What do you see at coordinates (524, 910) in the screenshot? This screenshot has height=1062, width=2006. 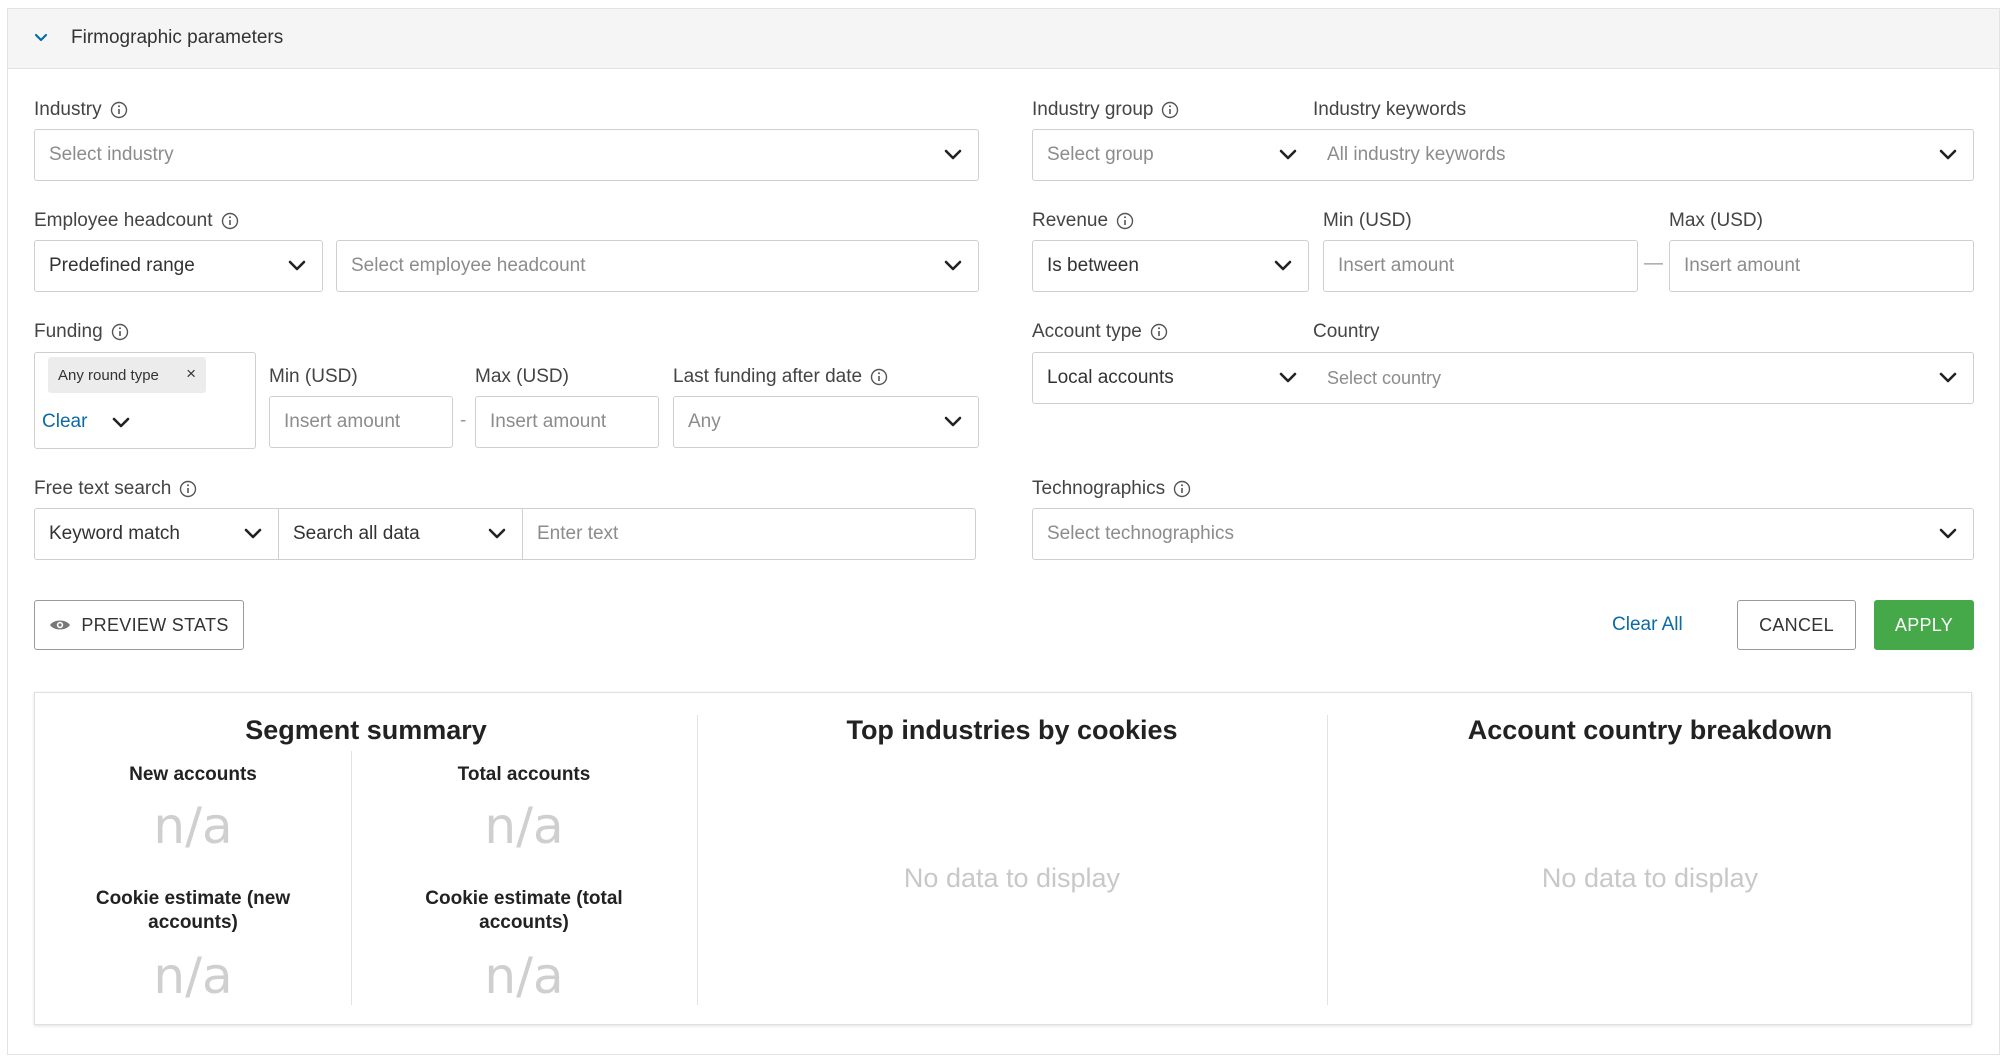 I see `cookie-total-label: Cookie estimate (total accounts)` at bounding box center [524, 910].